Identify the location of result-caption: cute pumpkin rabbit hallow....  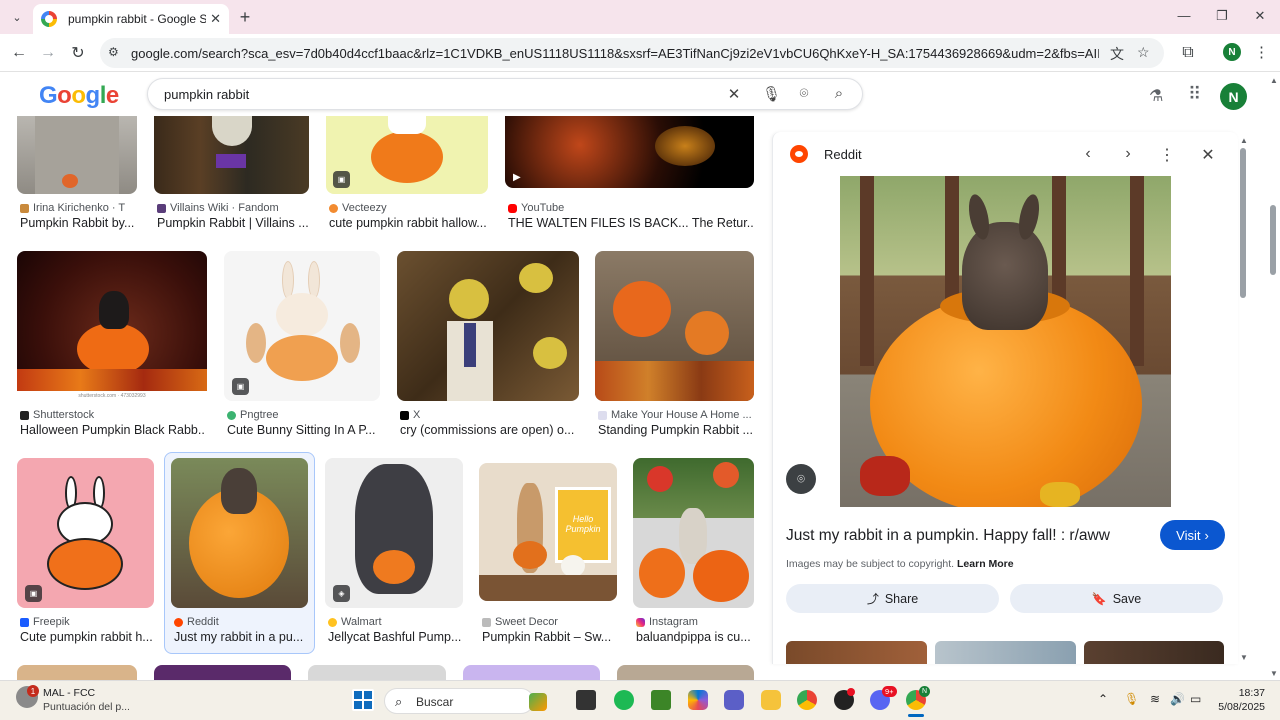
(408, 223).